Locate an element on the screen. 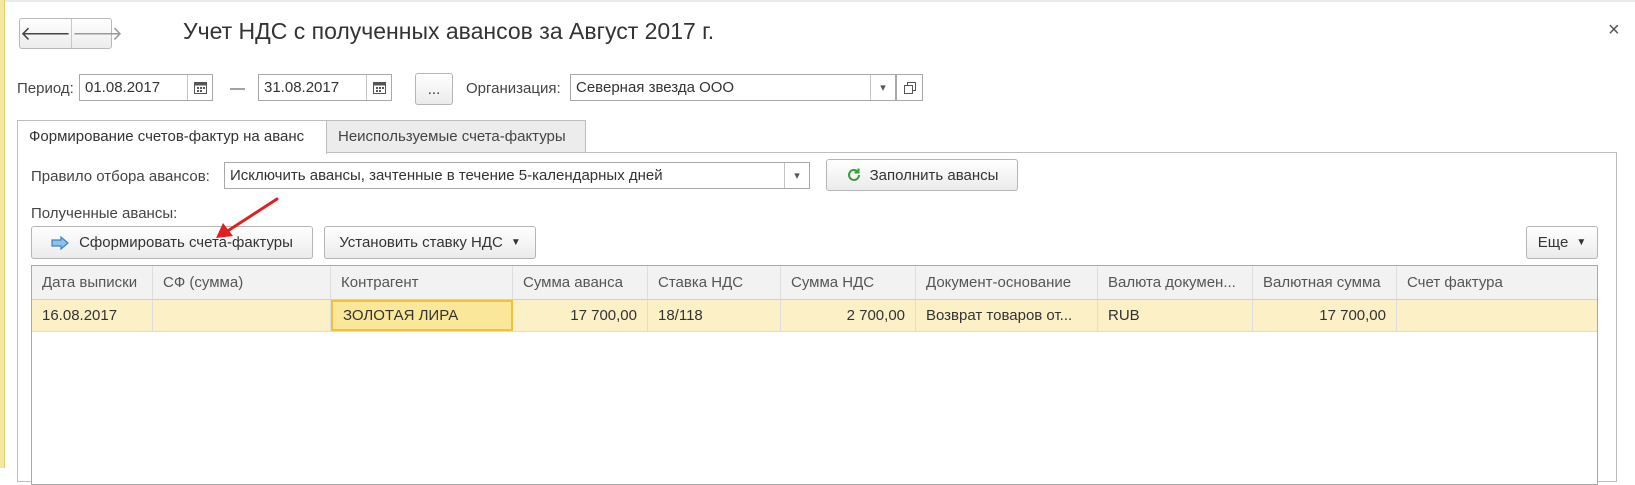 This screenshot has width=1635, height=485. organization-value: Северная звезда ООО is located at coordinates (720, 87).